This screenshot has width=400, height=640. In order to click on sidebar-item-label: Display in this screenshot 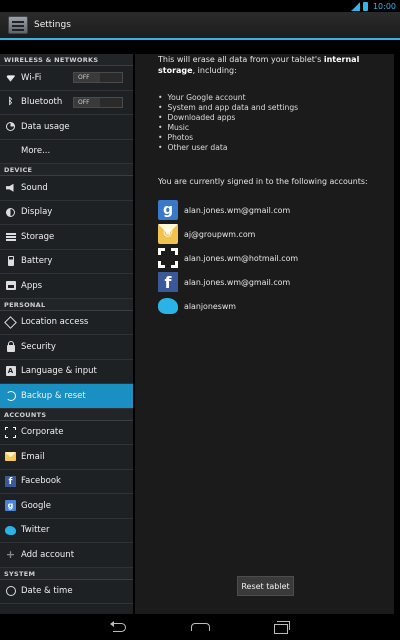, I will do `click(37, 212)`.